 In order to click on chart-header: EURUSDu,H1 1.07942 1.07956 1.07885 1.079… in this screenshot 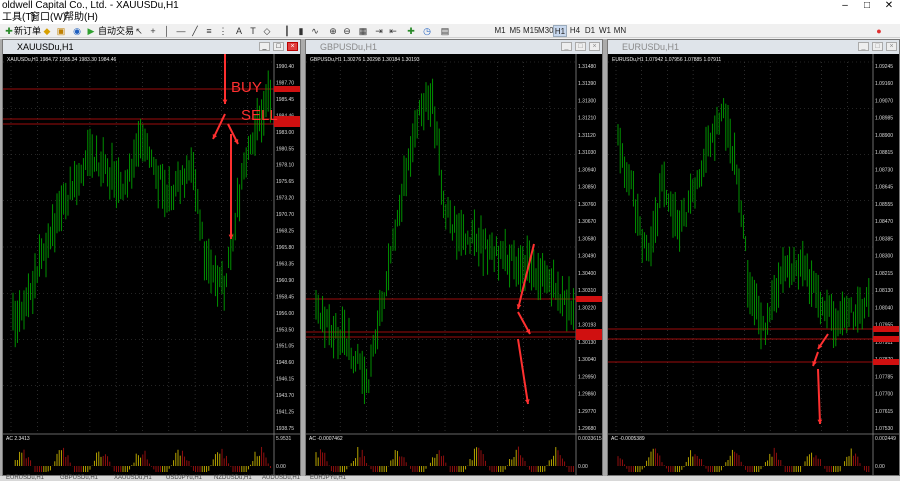, I will do `click(666, 60)`.